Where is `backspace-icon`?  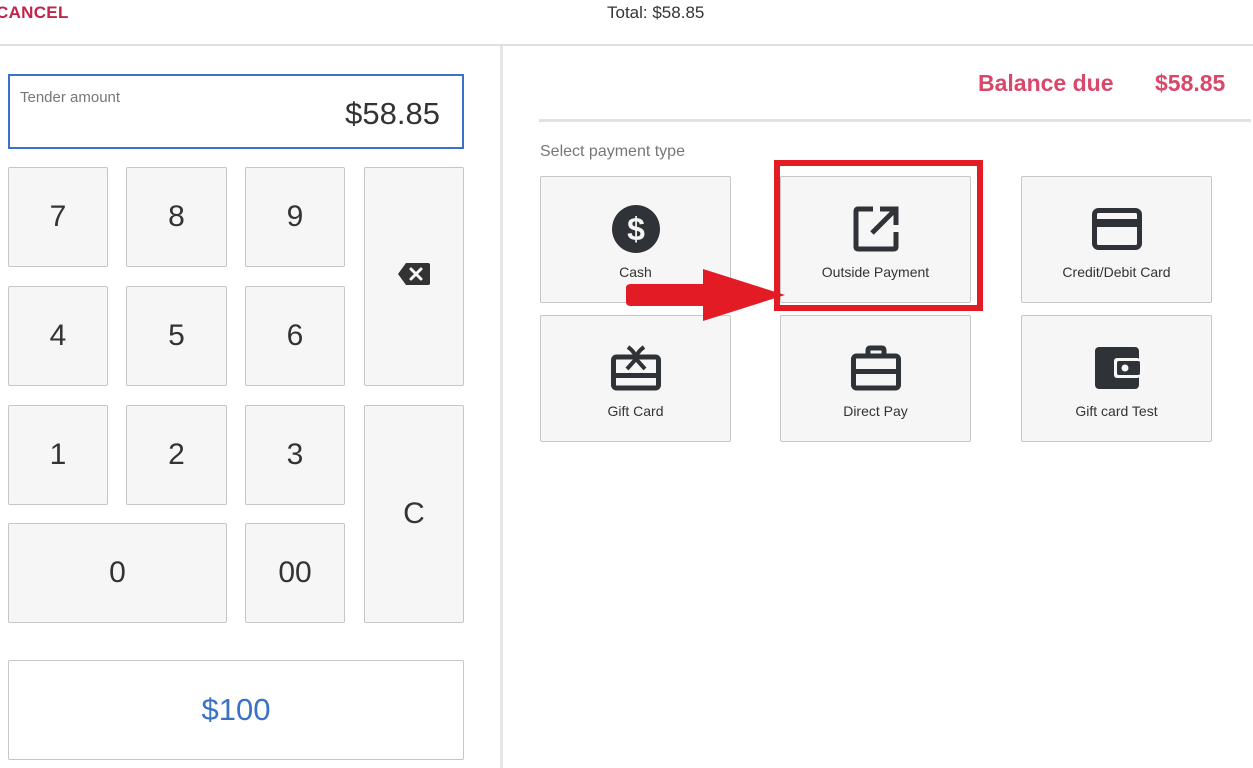 backspace-icon is located at coordinates (414, 277).